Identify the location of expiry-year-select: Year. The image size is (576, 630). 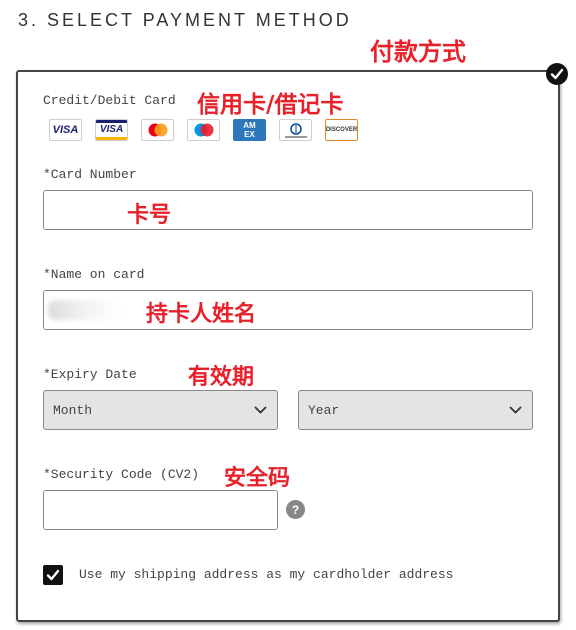
(415, 410).